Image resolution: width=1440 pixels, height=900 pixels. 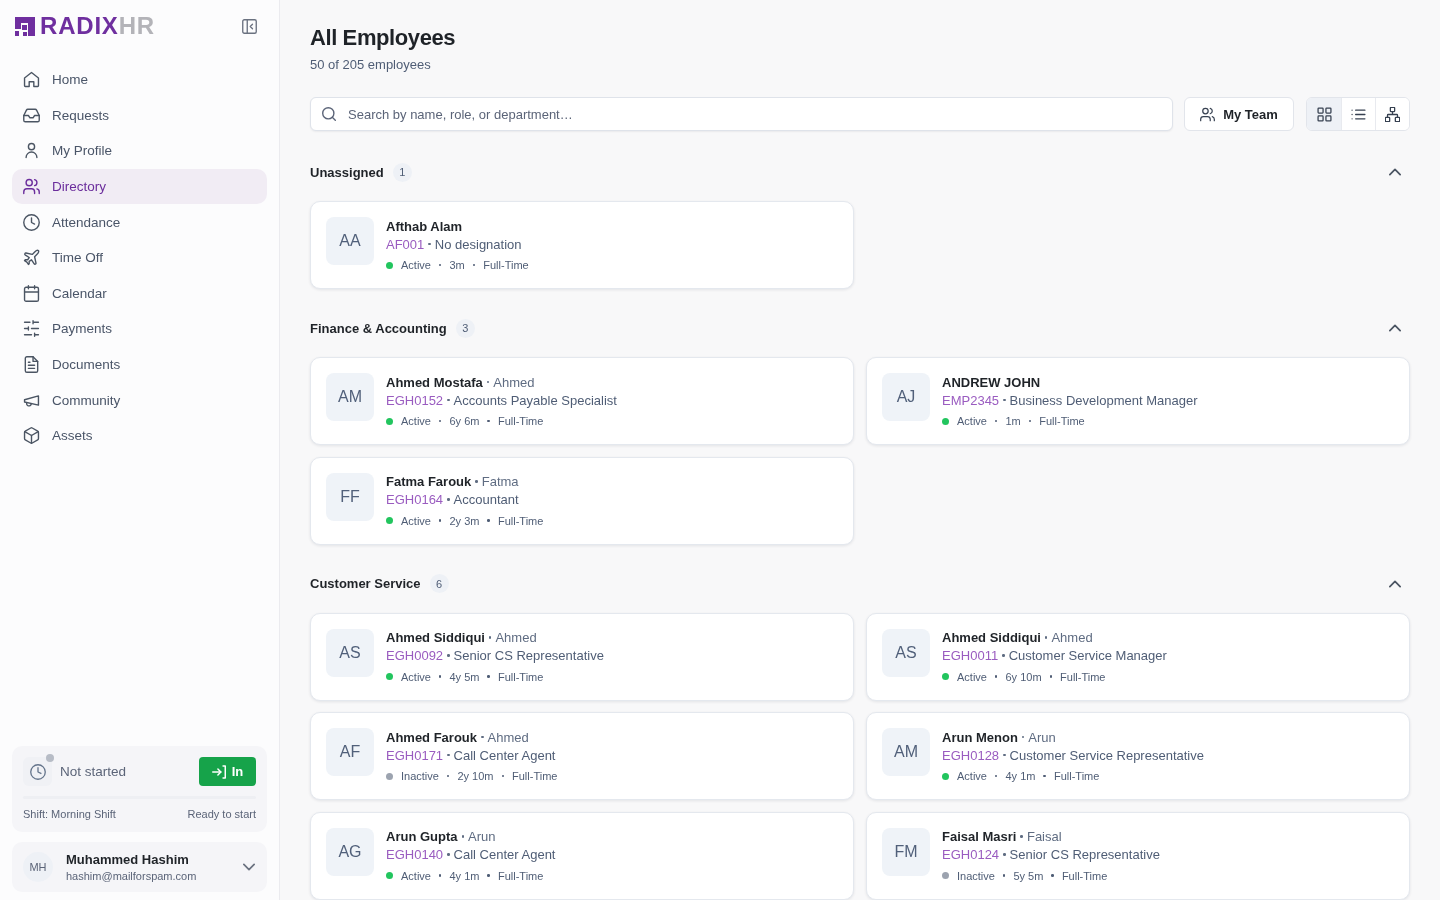 I want to click on document-icon, so click(x=31, y=365).